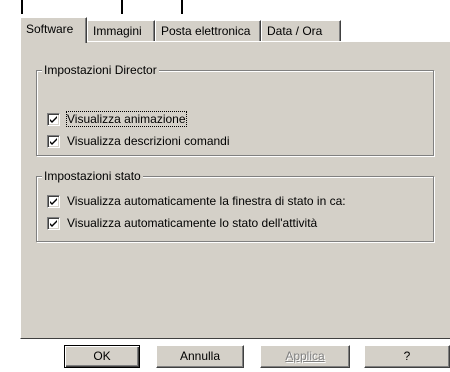 This screenshot has width=450, height=372. Describe the element at coordinates (305, 356) in the screenshot. I see `apply-button: Applica` at that location.